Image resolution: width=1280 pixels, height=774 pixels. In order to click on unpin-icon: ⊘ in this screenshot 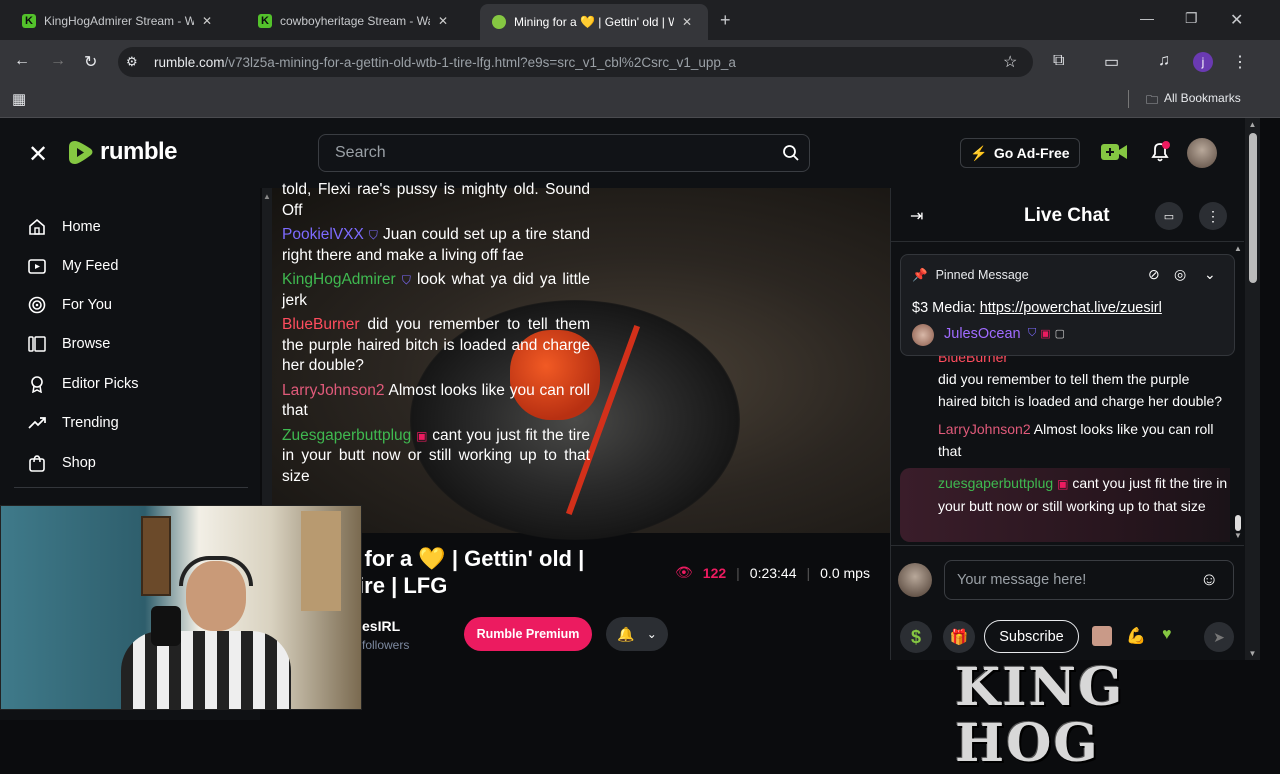, I will do `click(1154, 274)`.